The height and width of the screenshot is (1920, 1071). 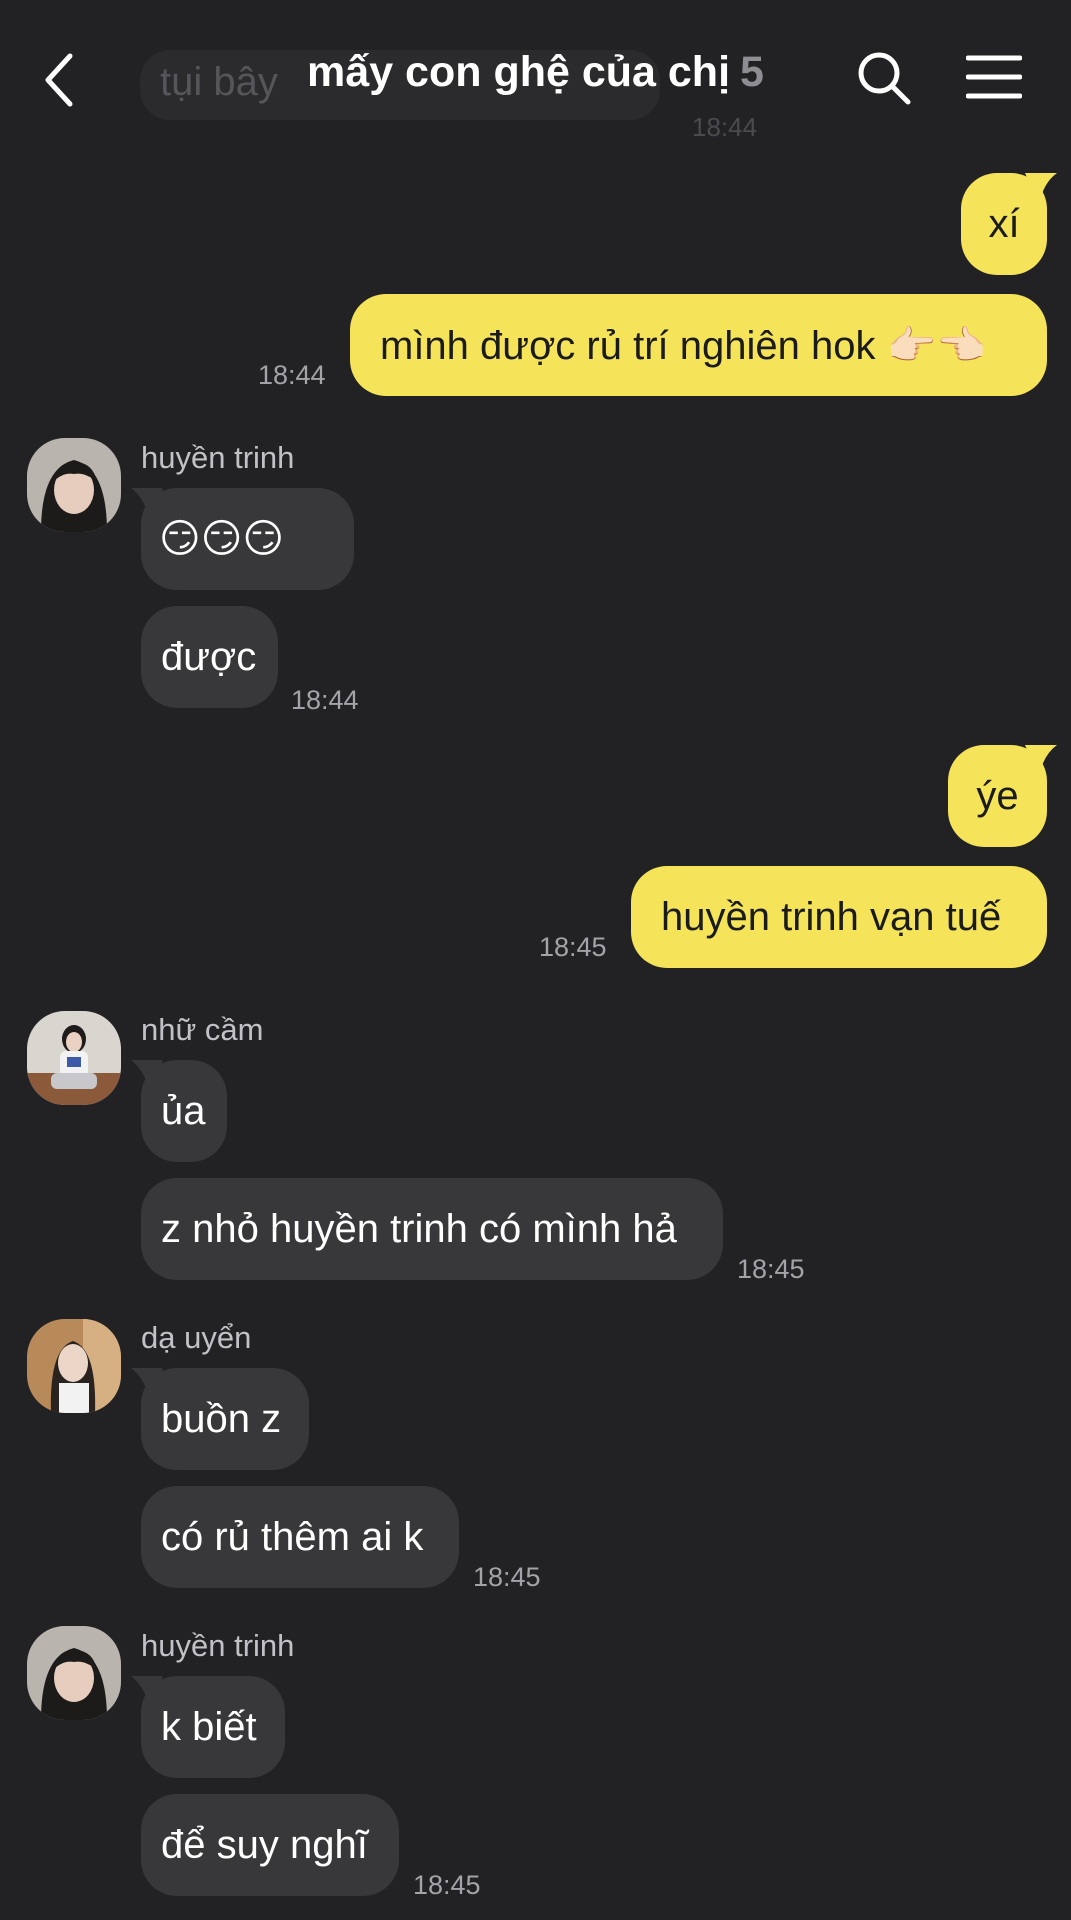 I want to click on search-button, so click(x=884, y=78).